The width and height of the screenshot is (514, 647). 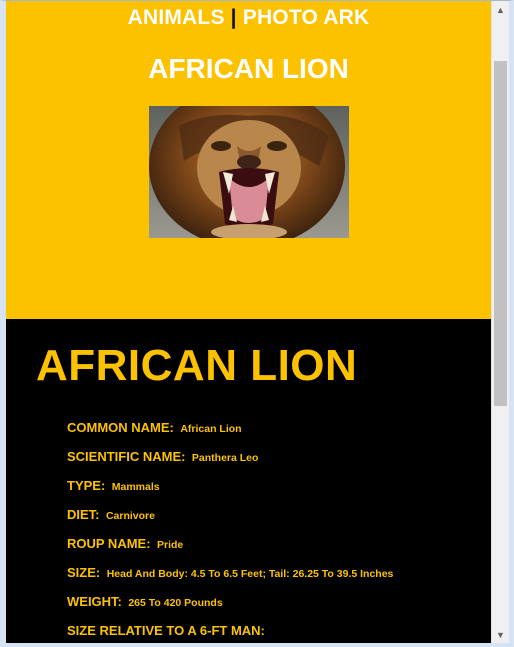 I want to click on fact-weight: WEIGHT: 265 To 420 Pounds, so click(x=277, y=607).